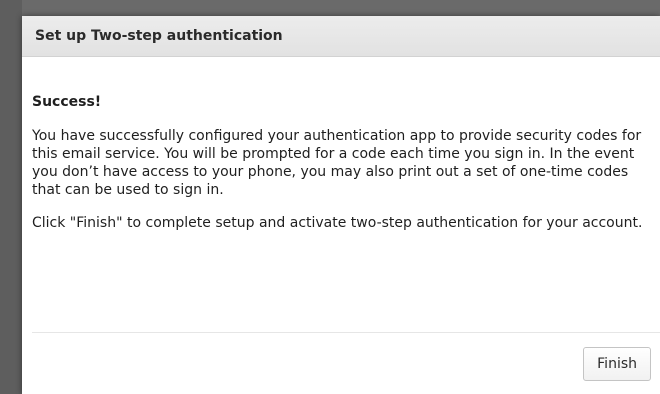 This screenshot has height=394, width=660. I want to click on footer-divider, so click(346, 332).